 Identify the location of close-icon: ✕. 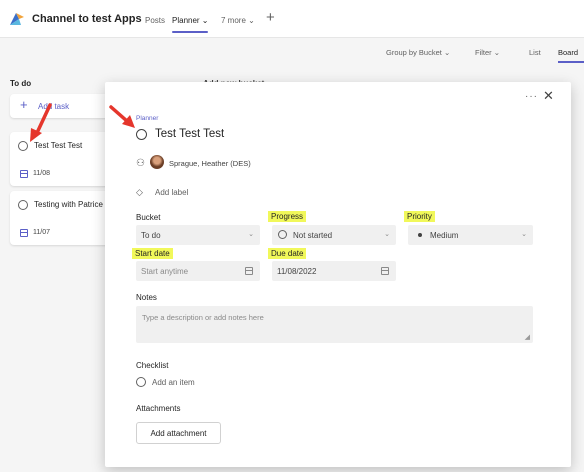
(548, 95).